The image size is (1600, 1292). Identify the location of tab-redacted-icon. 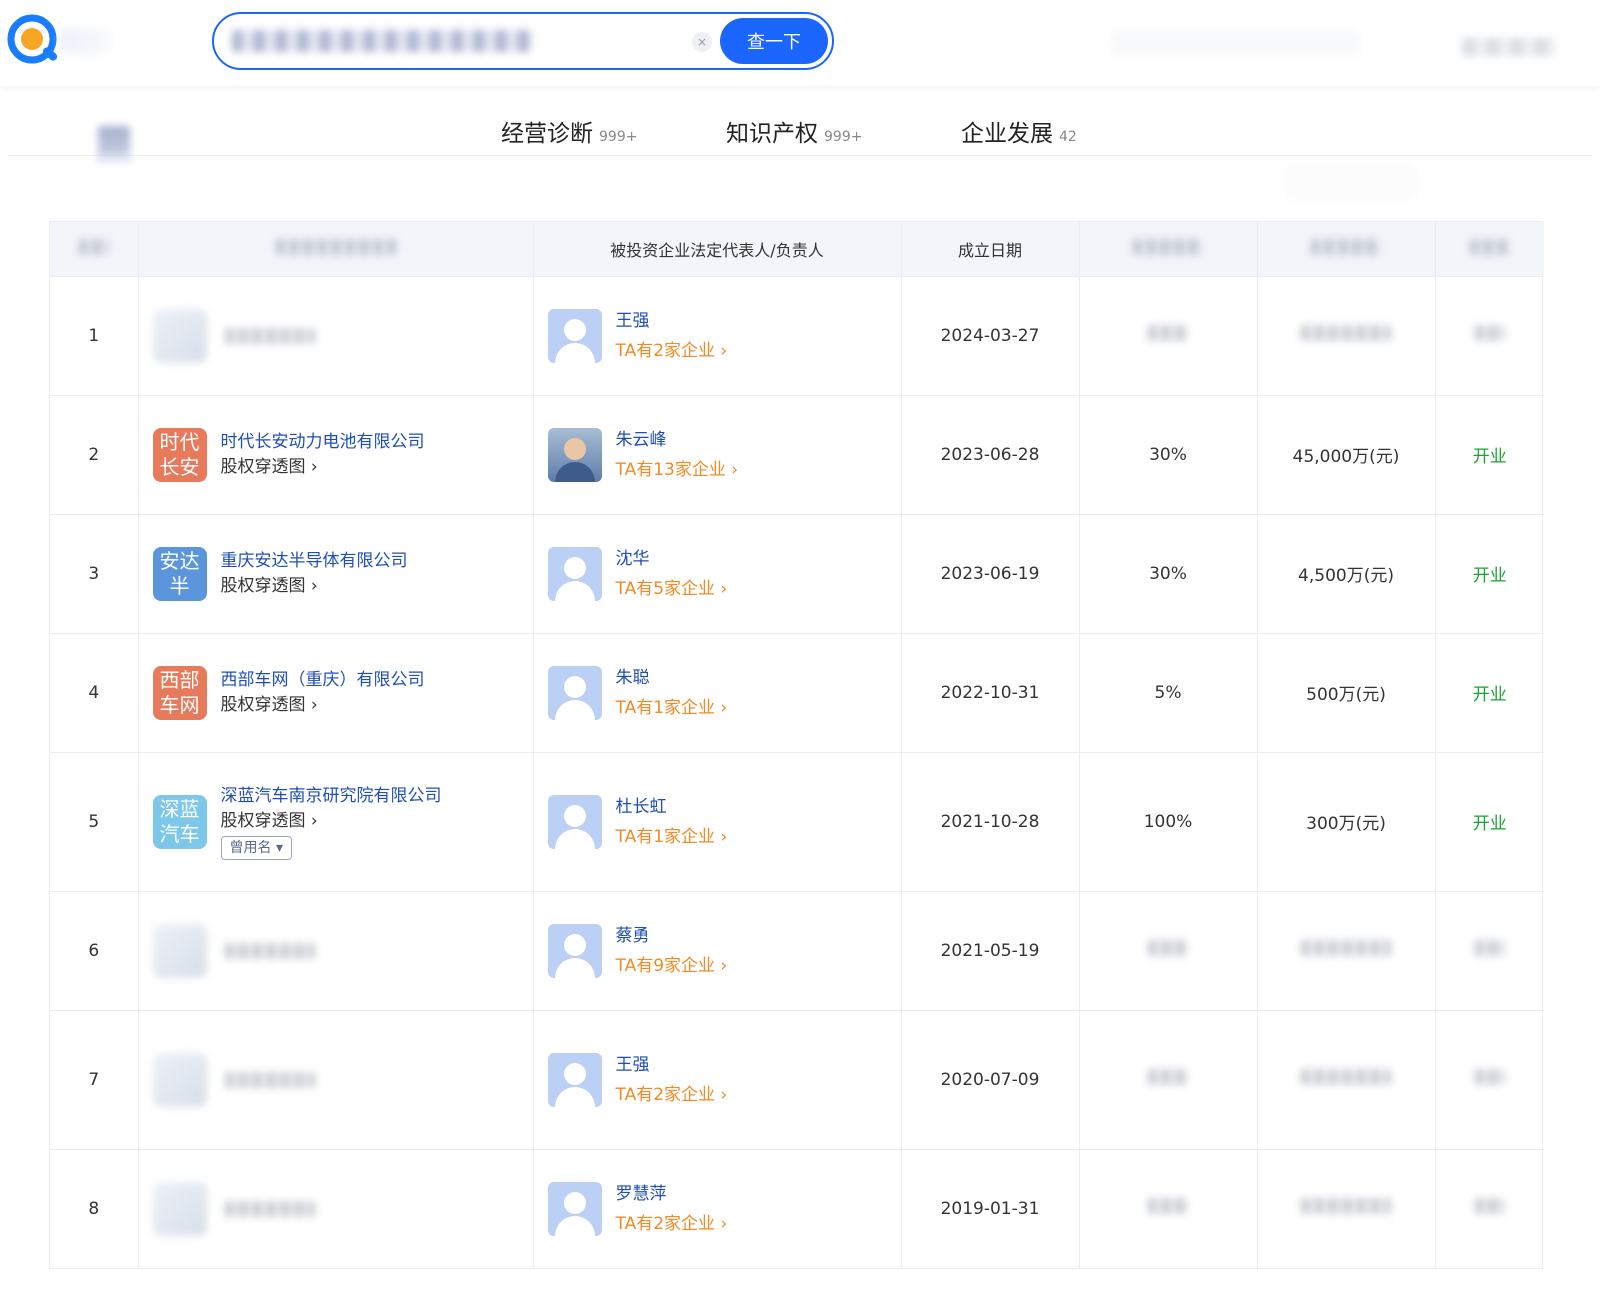
(114, 141).